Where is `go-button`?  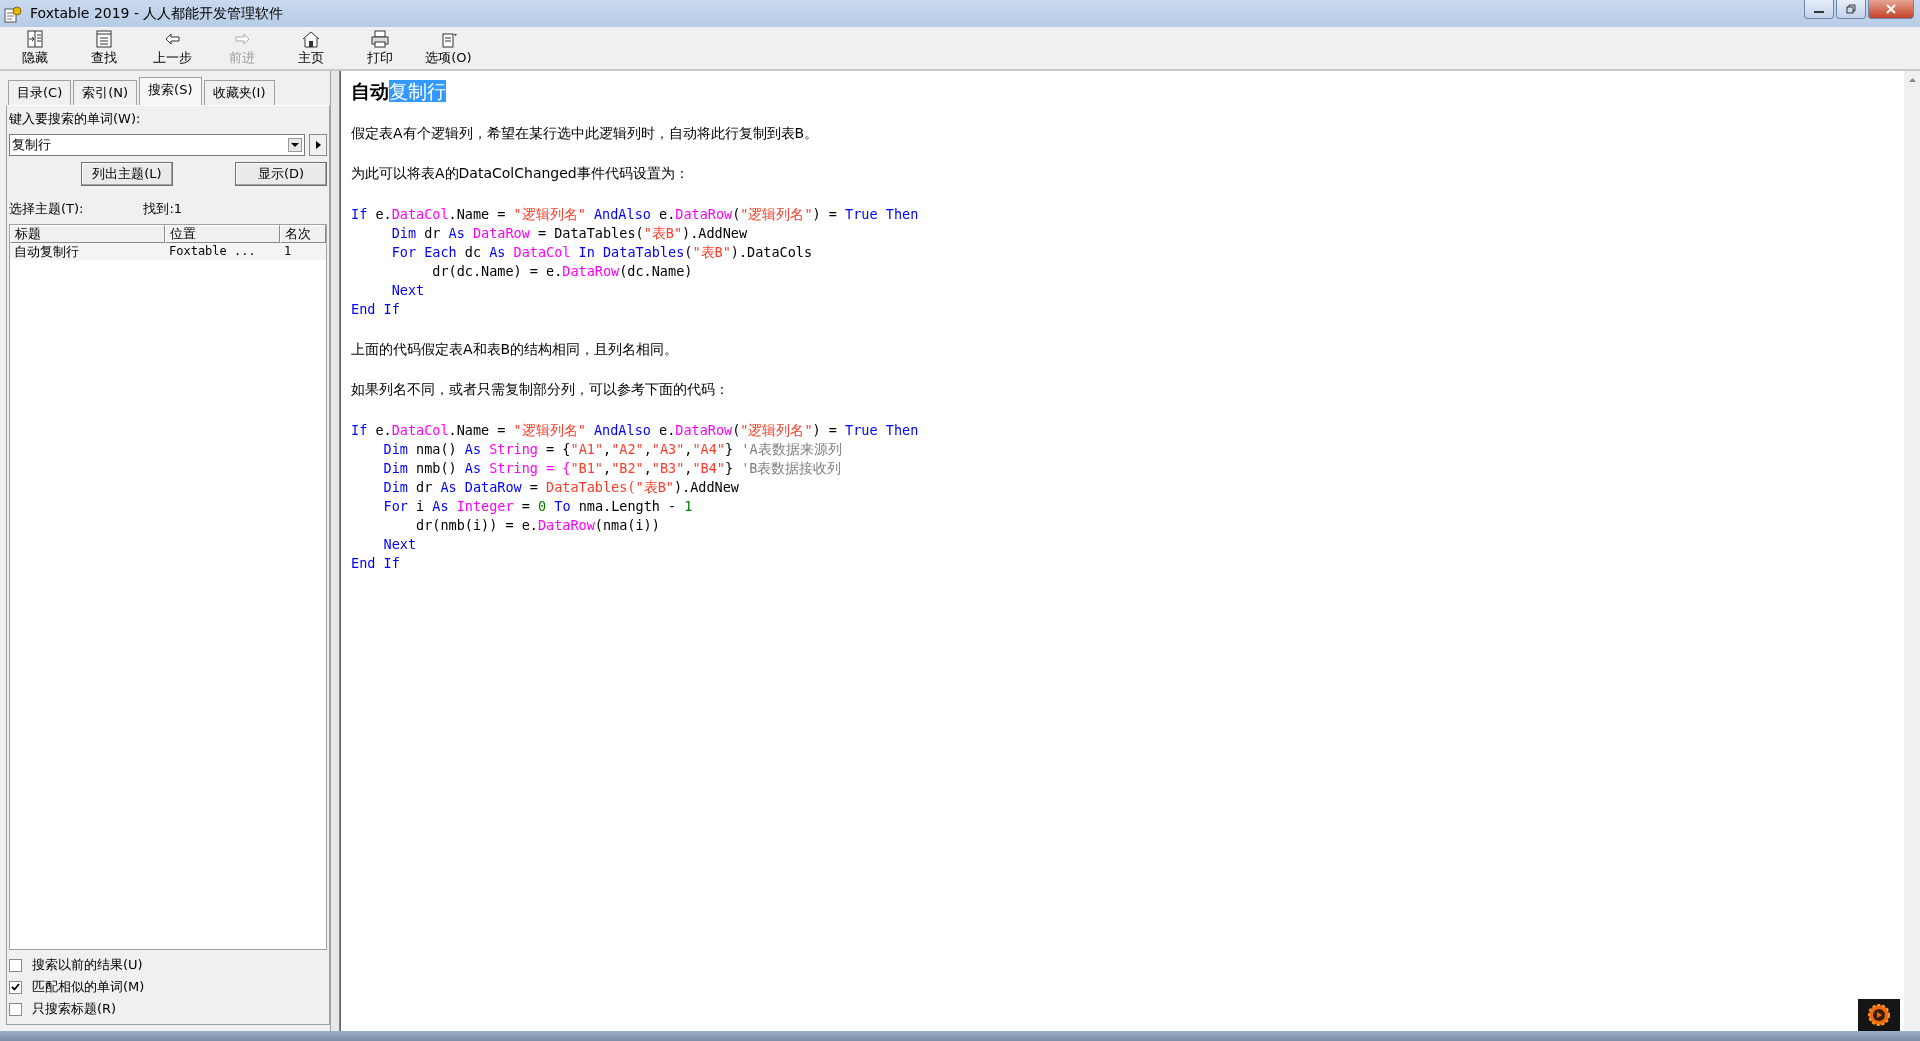 go-button is located at coordinates (318, 145).